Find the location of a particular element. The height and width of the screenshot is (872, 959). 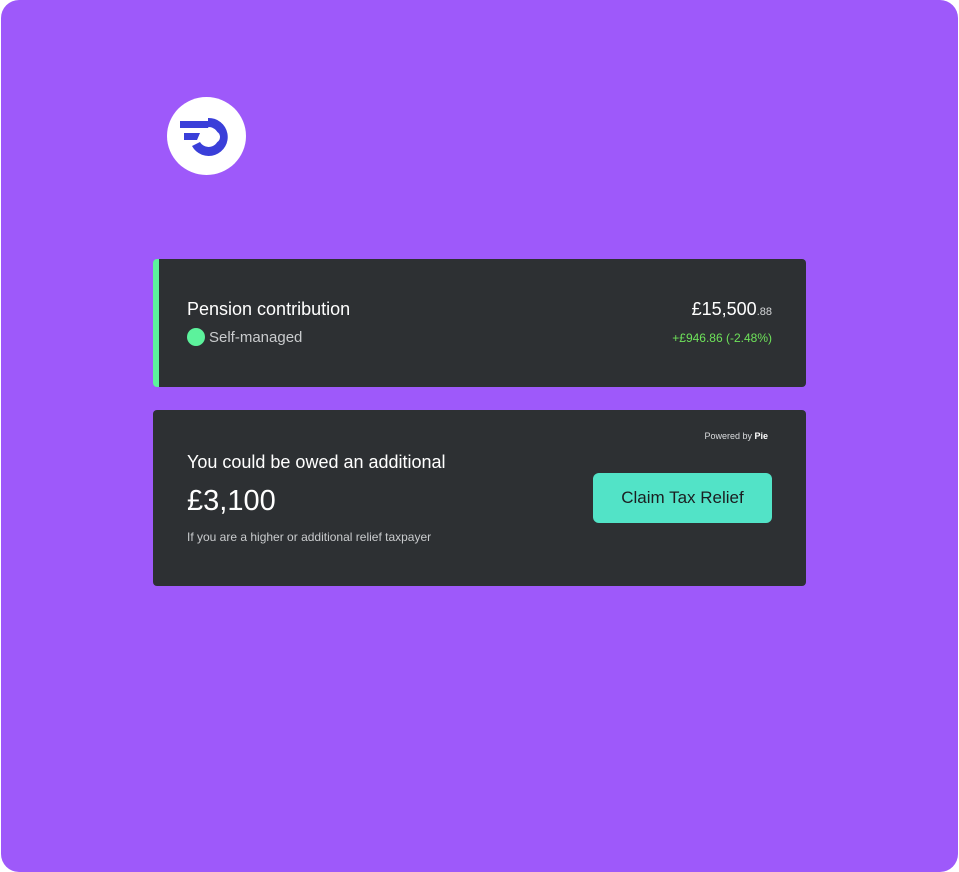

pension-amount: £15,500.88 is located at coordinates (732, 309).